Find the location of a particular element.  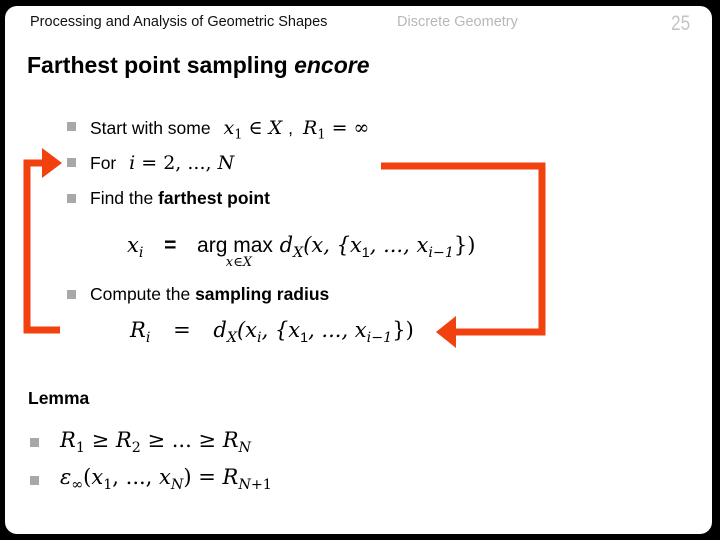

eq-d-sub: X is located at coordinates (298, 252).